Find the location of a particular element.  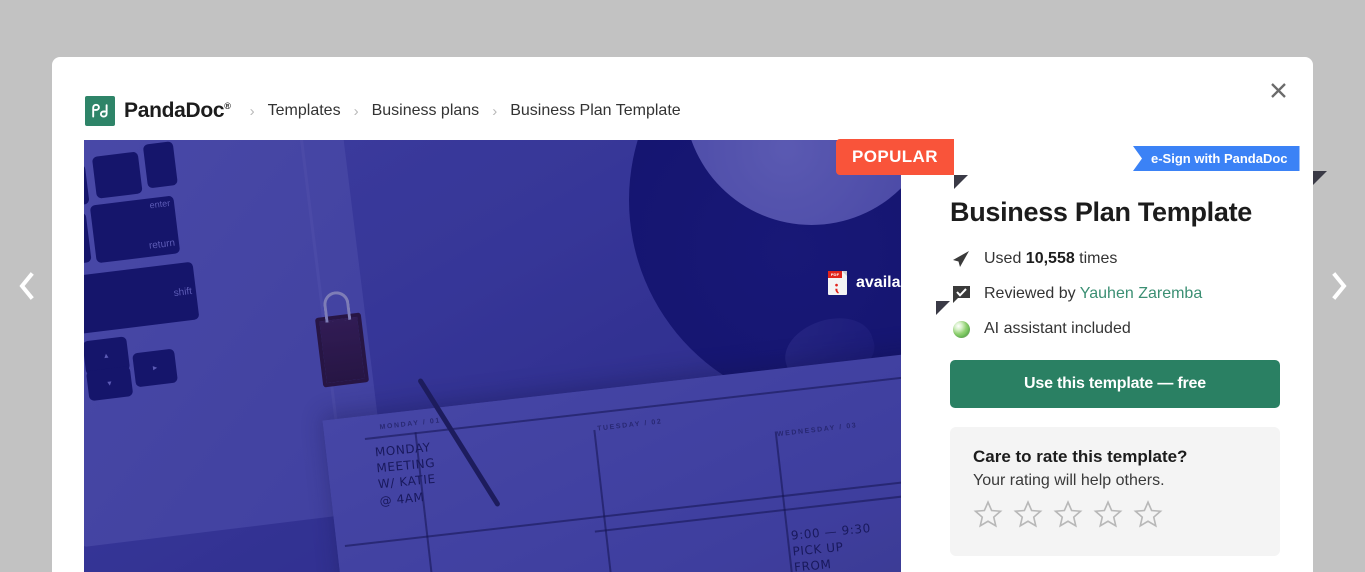

esign-ribbon: e-Sign with PandaDoc is located at coordinates (1216, 158).